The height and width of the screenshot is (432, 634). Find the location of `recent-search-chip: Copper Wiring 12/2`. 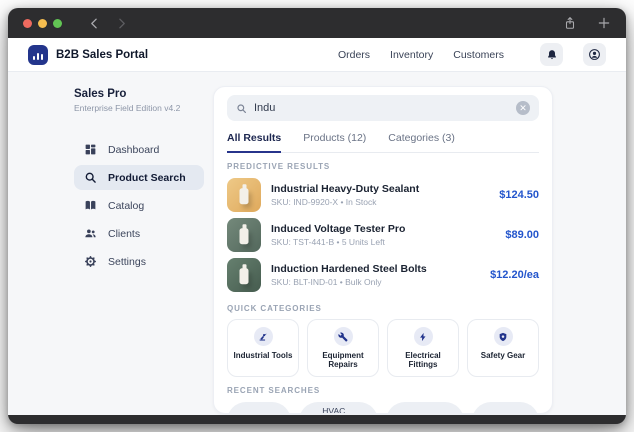

recent-search-chip: Copper Wiring 12/2 is located at coordinates (424, 407).